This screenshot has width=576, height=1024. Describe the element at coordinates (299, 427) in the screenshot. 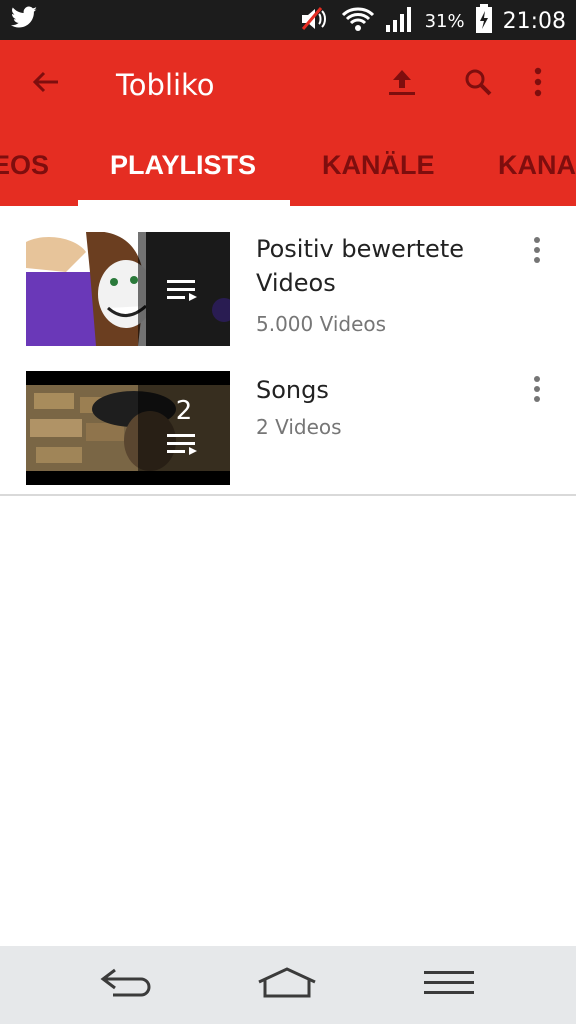

I see `playlist-subtitle: 2 Videos` at that location.